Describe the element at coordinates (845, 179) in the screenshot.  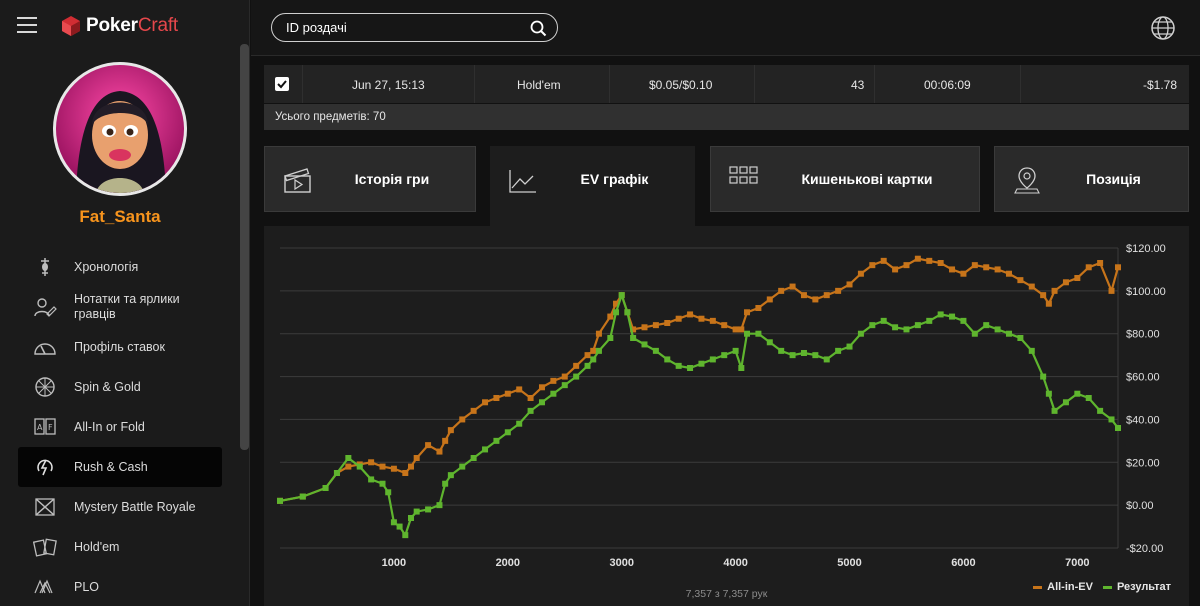
I see `tab-pocket-cards: Кишенькові картки` at that location.